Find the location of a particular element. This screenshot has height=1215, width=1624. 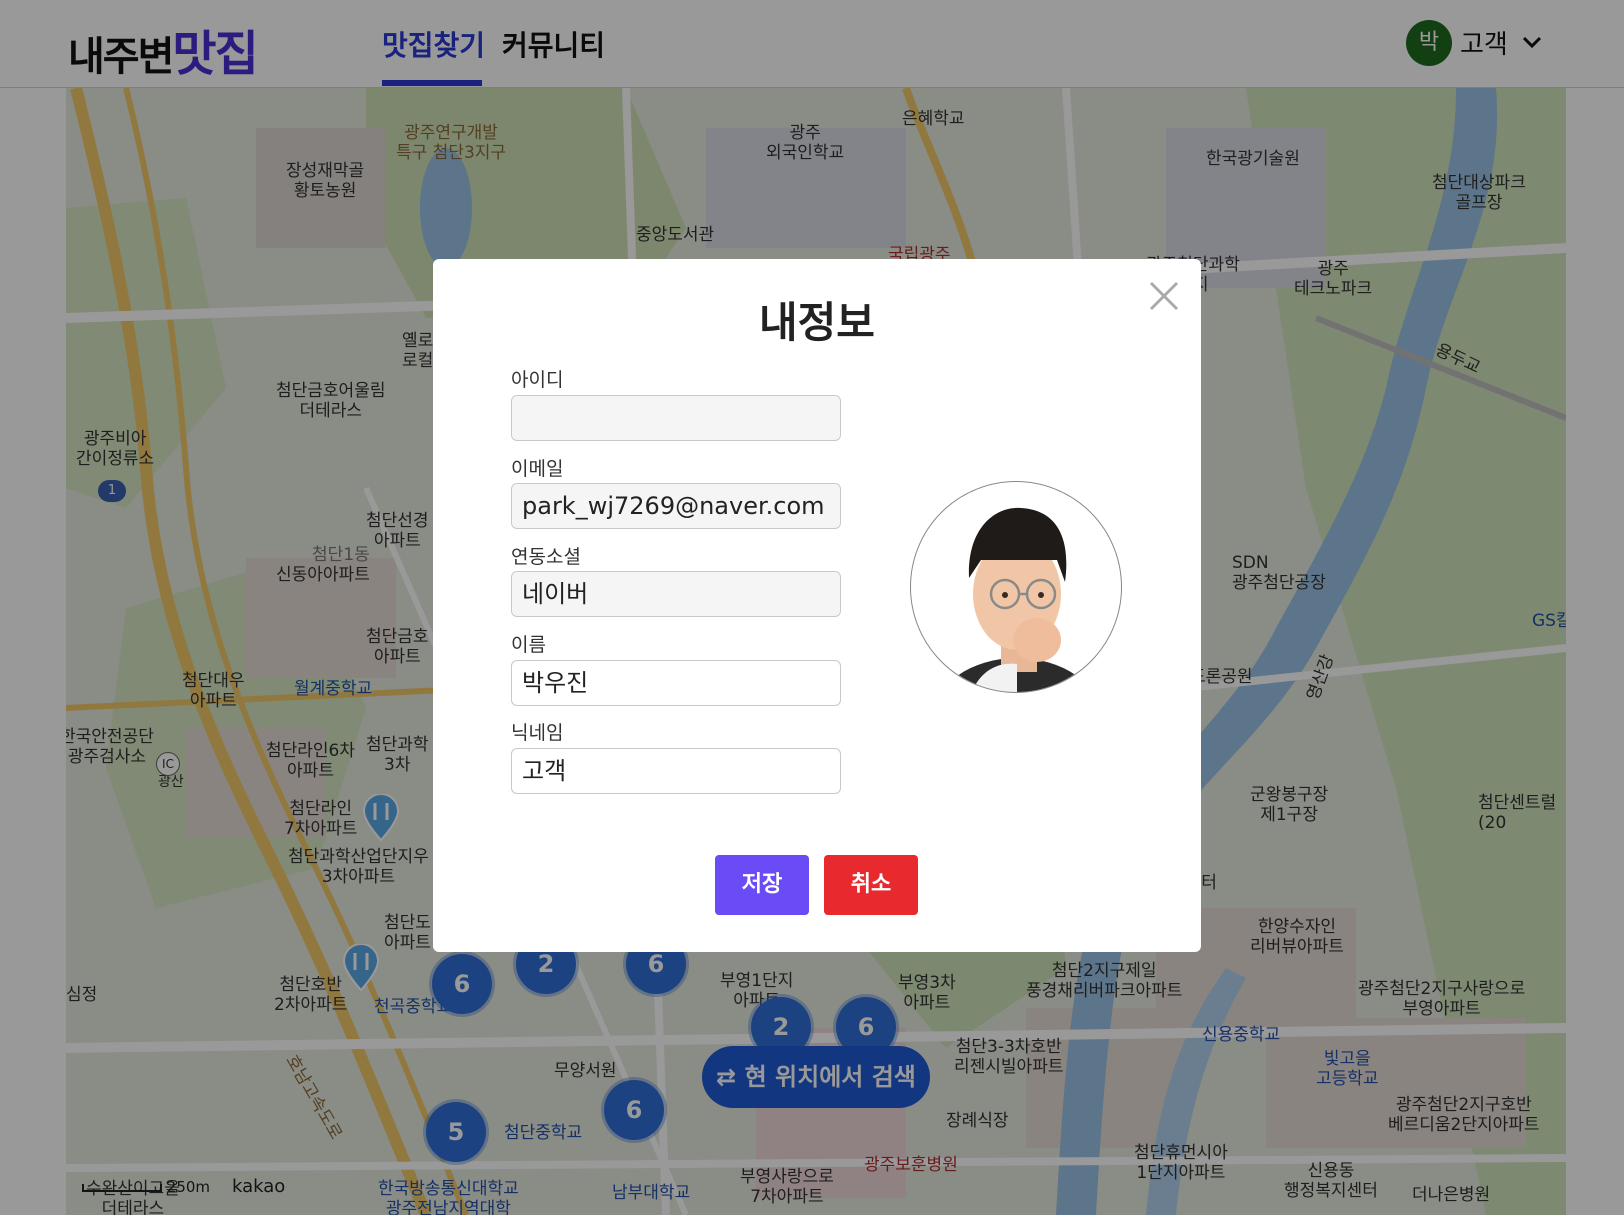

email-field: park_wj7269@naver.com is located at coordinates (676, 506).